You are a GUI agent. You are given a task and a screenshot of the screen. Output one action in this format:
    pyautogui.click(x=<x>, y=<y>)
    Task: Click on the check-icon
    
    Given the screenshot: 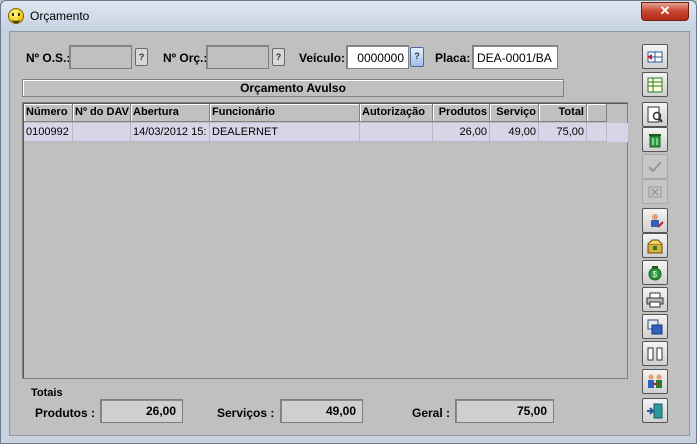 What is the action you would take?
    pyautogui.click(x=655, y=167)
    